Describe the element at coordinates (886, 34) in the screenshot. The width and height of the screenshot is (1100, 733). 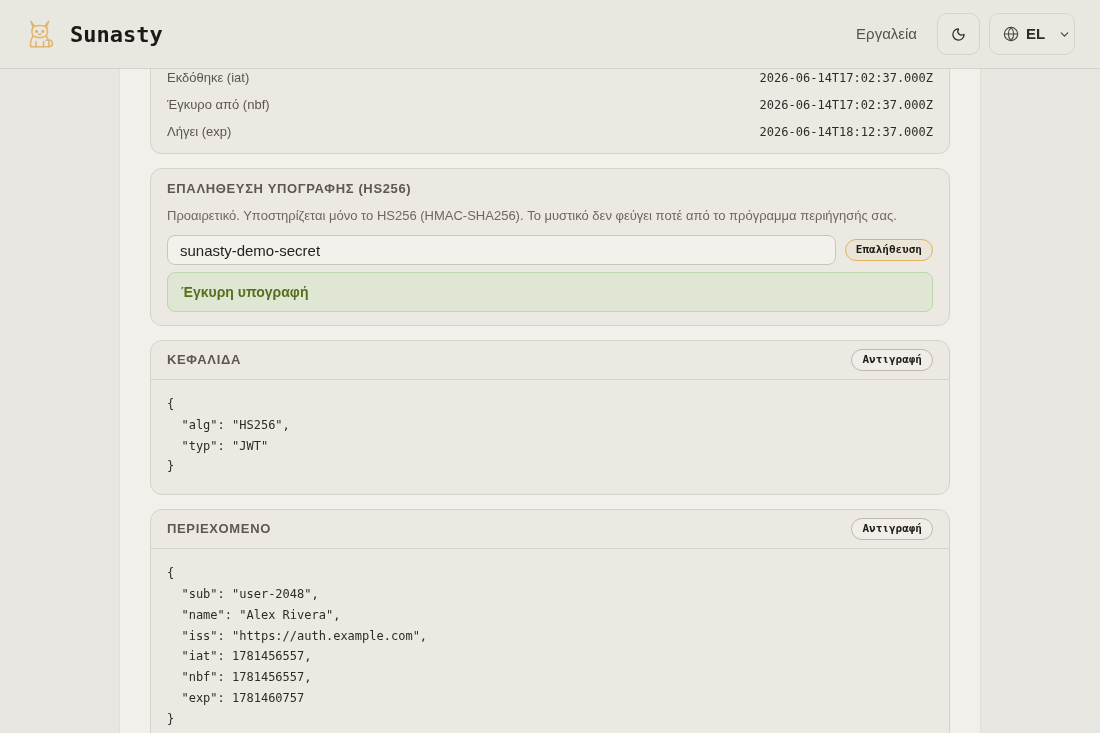
I see `nav-link: Εργαλεία` at that location.